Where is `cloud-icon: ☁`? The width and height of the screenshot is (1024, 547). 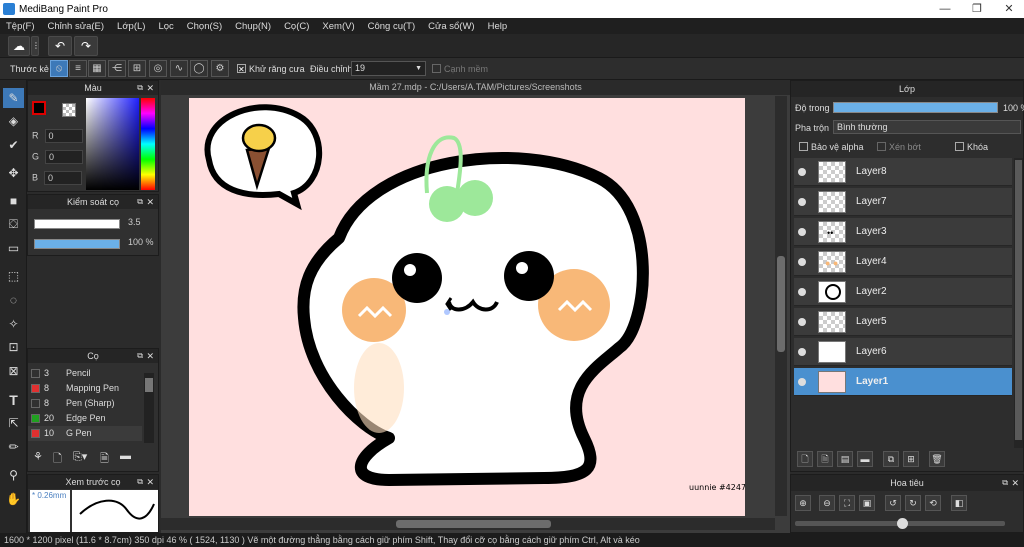
cloud-icon: ☁ is located at coordinates (19, 46).